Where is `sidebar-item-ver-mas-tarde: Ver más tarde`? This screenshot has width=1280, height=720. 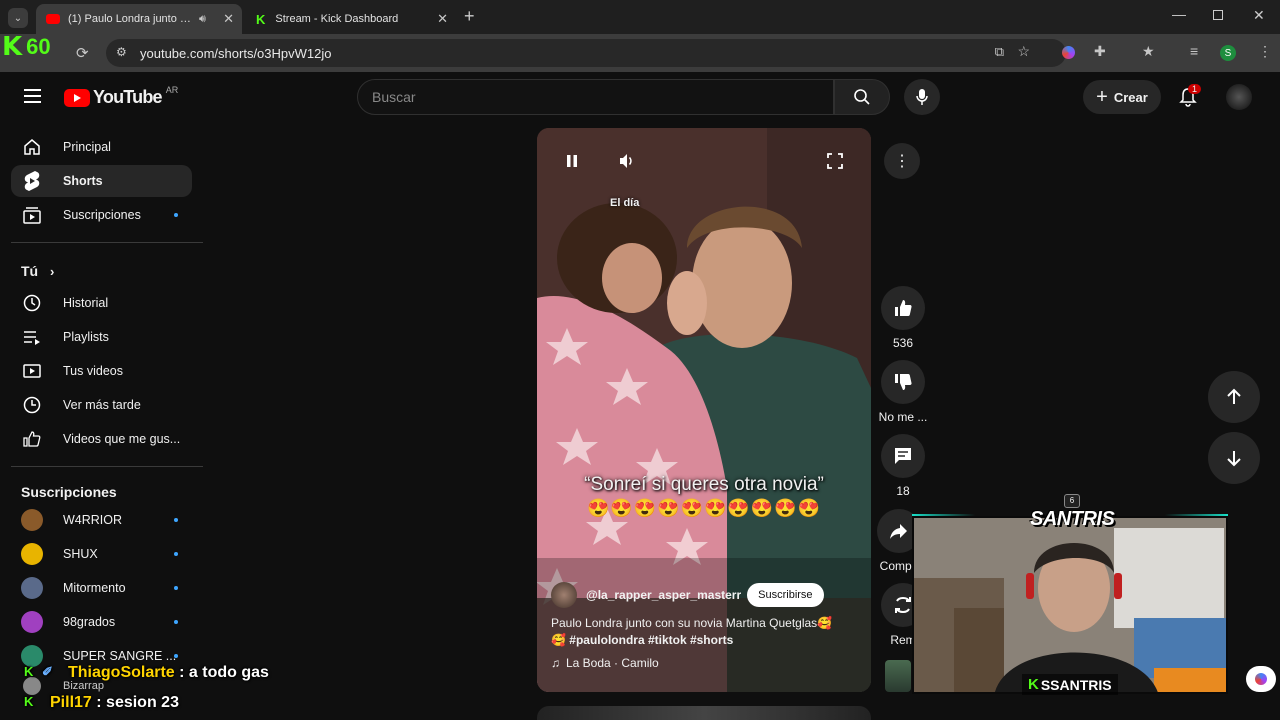
sidebar-item-ver-mas-tarde: Ver más tarde is located at coordinates (101, 405).